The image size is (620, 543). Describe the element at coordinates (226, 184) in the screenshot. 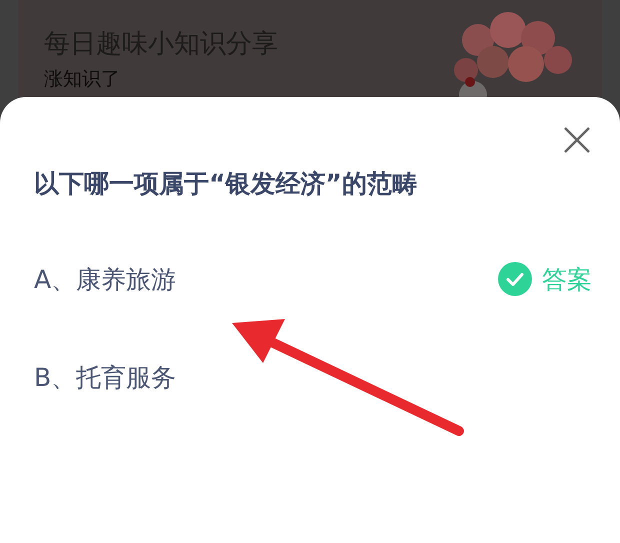

I see `question-text: 以下哪一项属于“银发经济”的范畴` at that location.